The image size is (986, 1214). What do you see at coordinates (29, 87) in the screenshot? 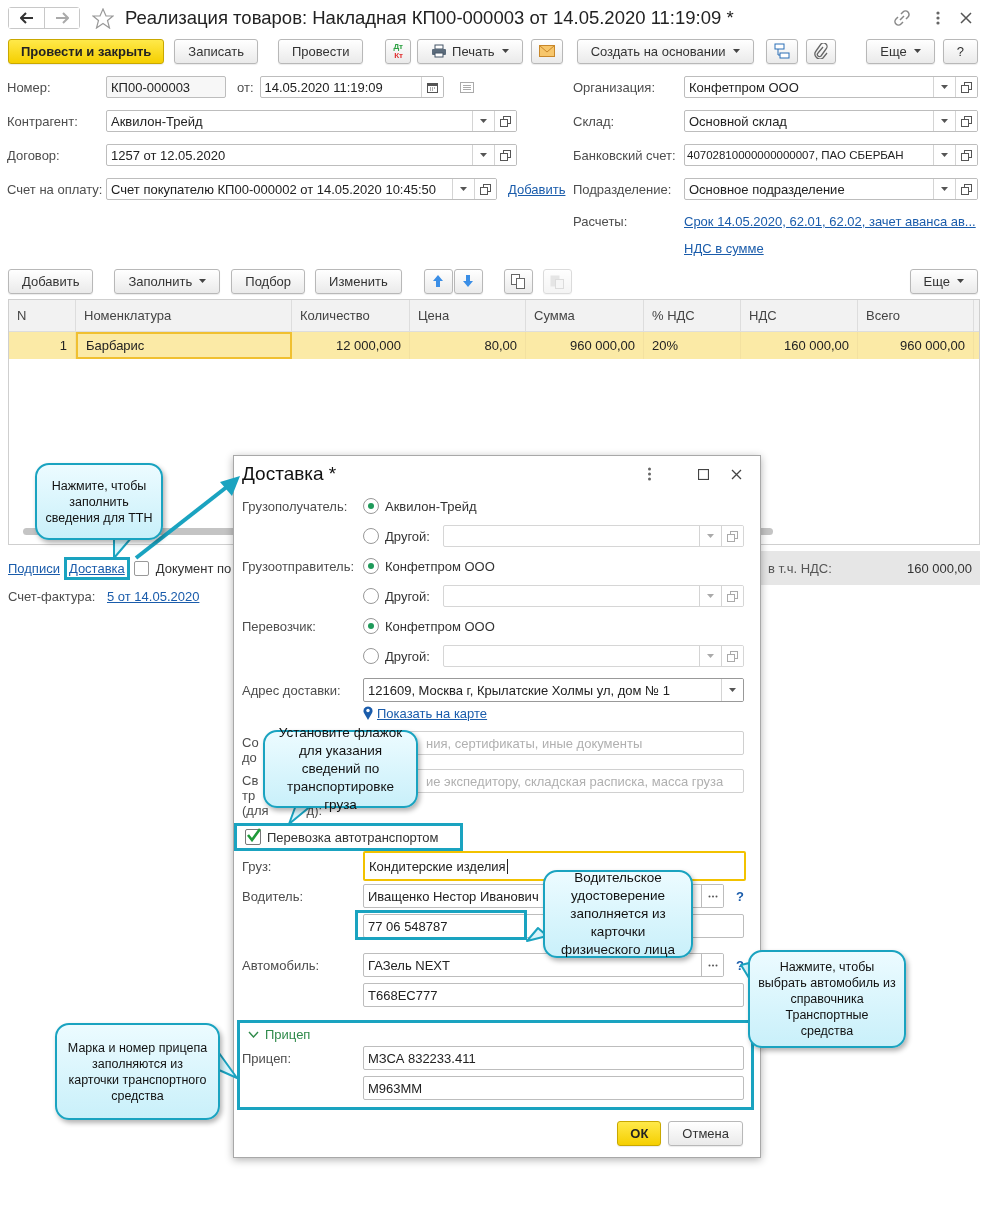
I see `field-label: Номер:` at bounding box center [29, 87].